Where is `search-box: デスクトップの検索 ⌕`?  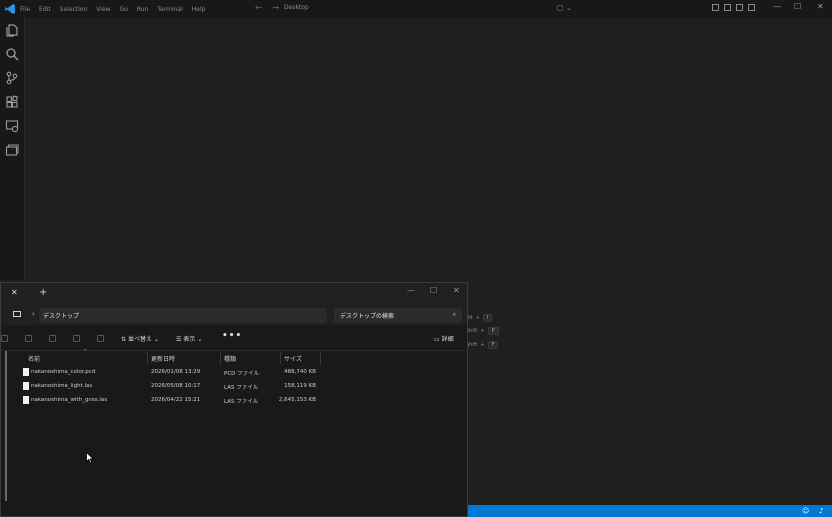 search-box: デスクトップの検索 ⌕ is located at coordinates (398, 315).